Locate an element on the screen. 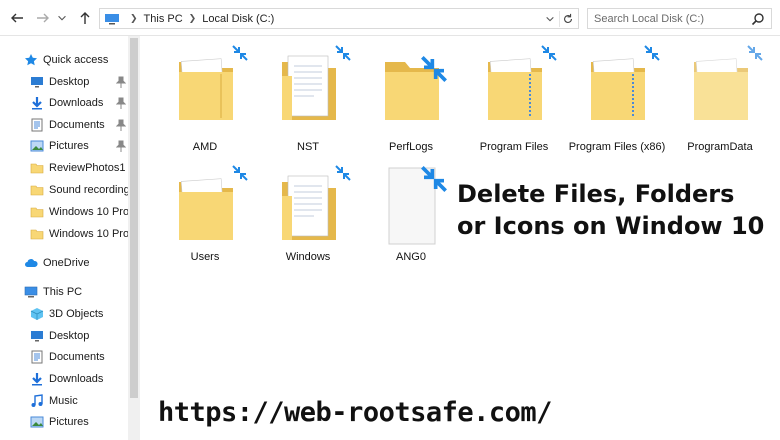  file-item-users: Users is located at coordinates (205, 220).